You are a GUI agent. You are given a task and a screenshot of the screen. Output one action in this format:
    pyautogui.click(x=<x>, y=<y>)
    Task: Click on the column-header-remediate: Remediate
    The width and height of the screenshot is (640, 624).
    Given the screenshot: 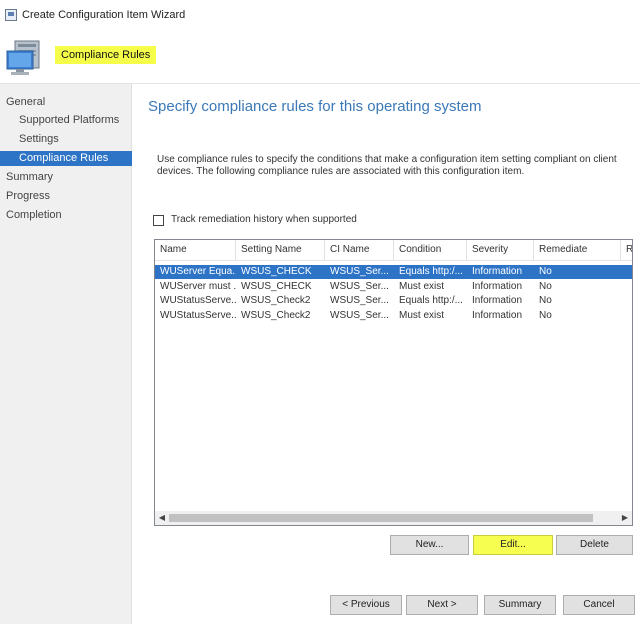 What is the action you would take?
    pyautogui.click(x=577, y=250)
    